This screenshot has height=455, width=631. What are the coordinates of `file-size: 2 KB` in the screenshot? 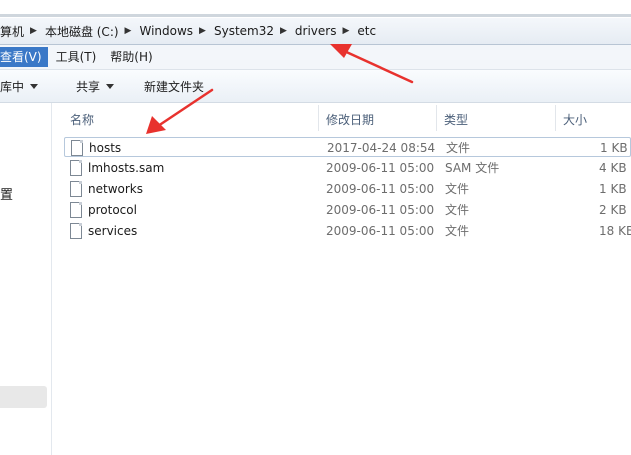 It's located at (613, 210).